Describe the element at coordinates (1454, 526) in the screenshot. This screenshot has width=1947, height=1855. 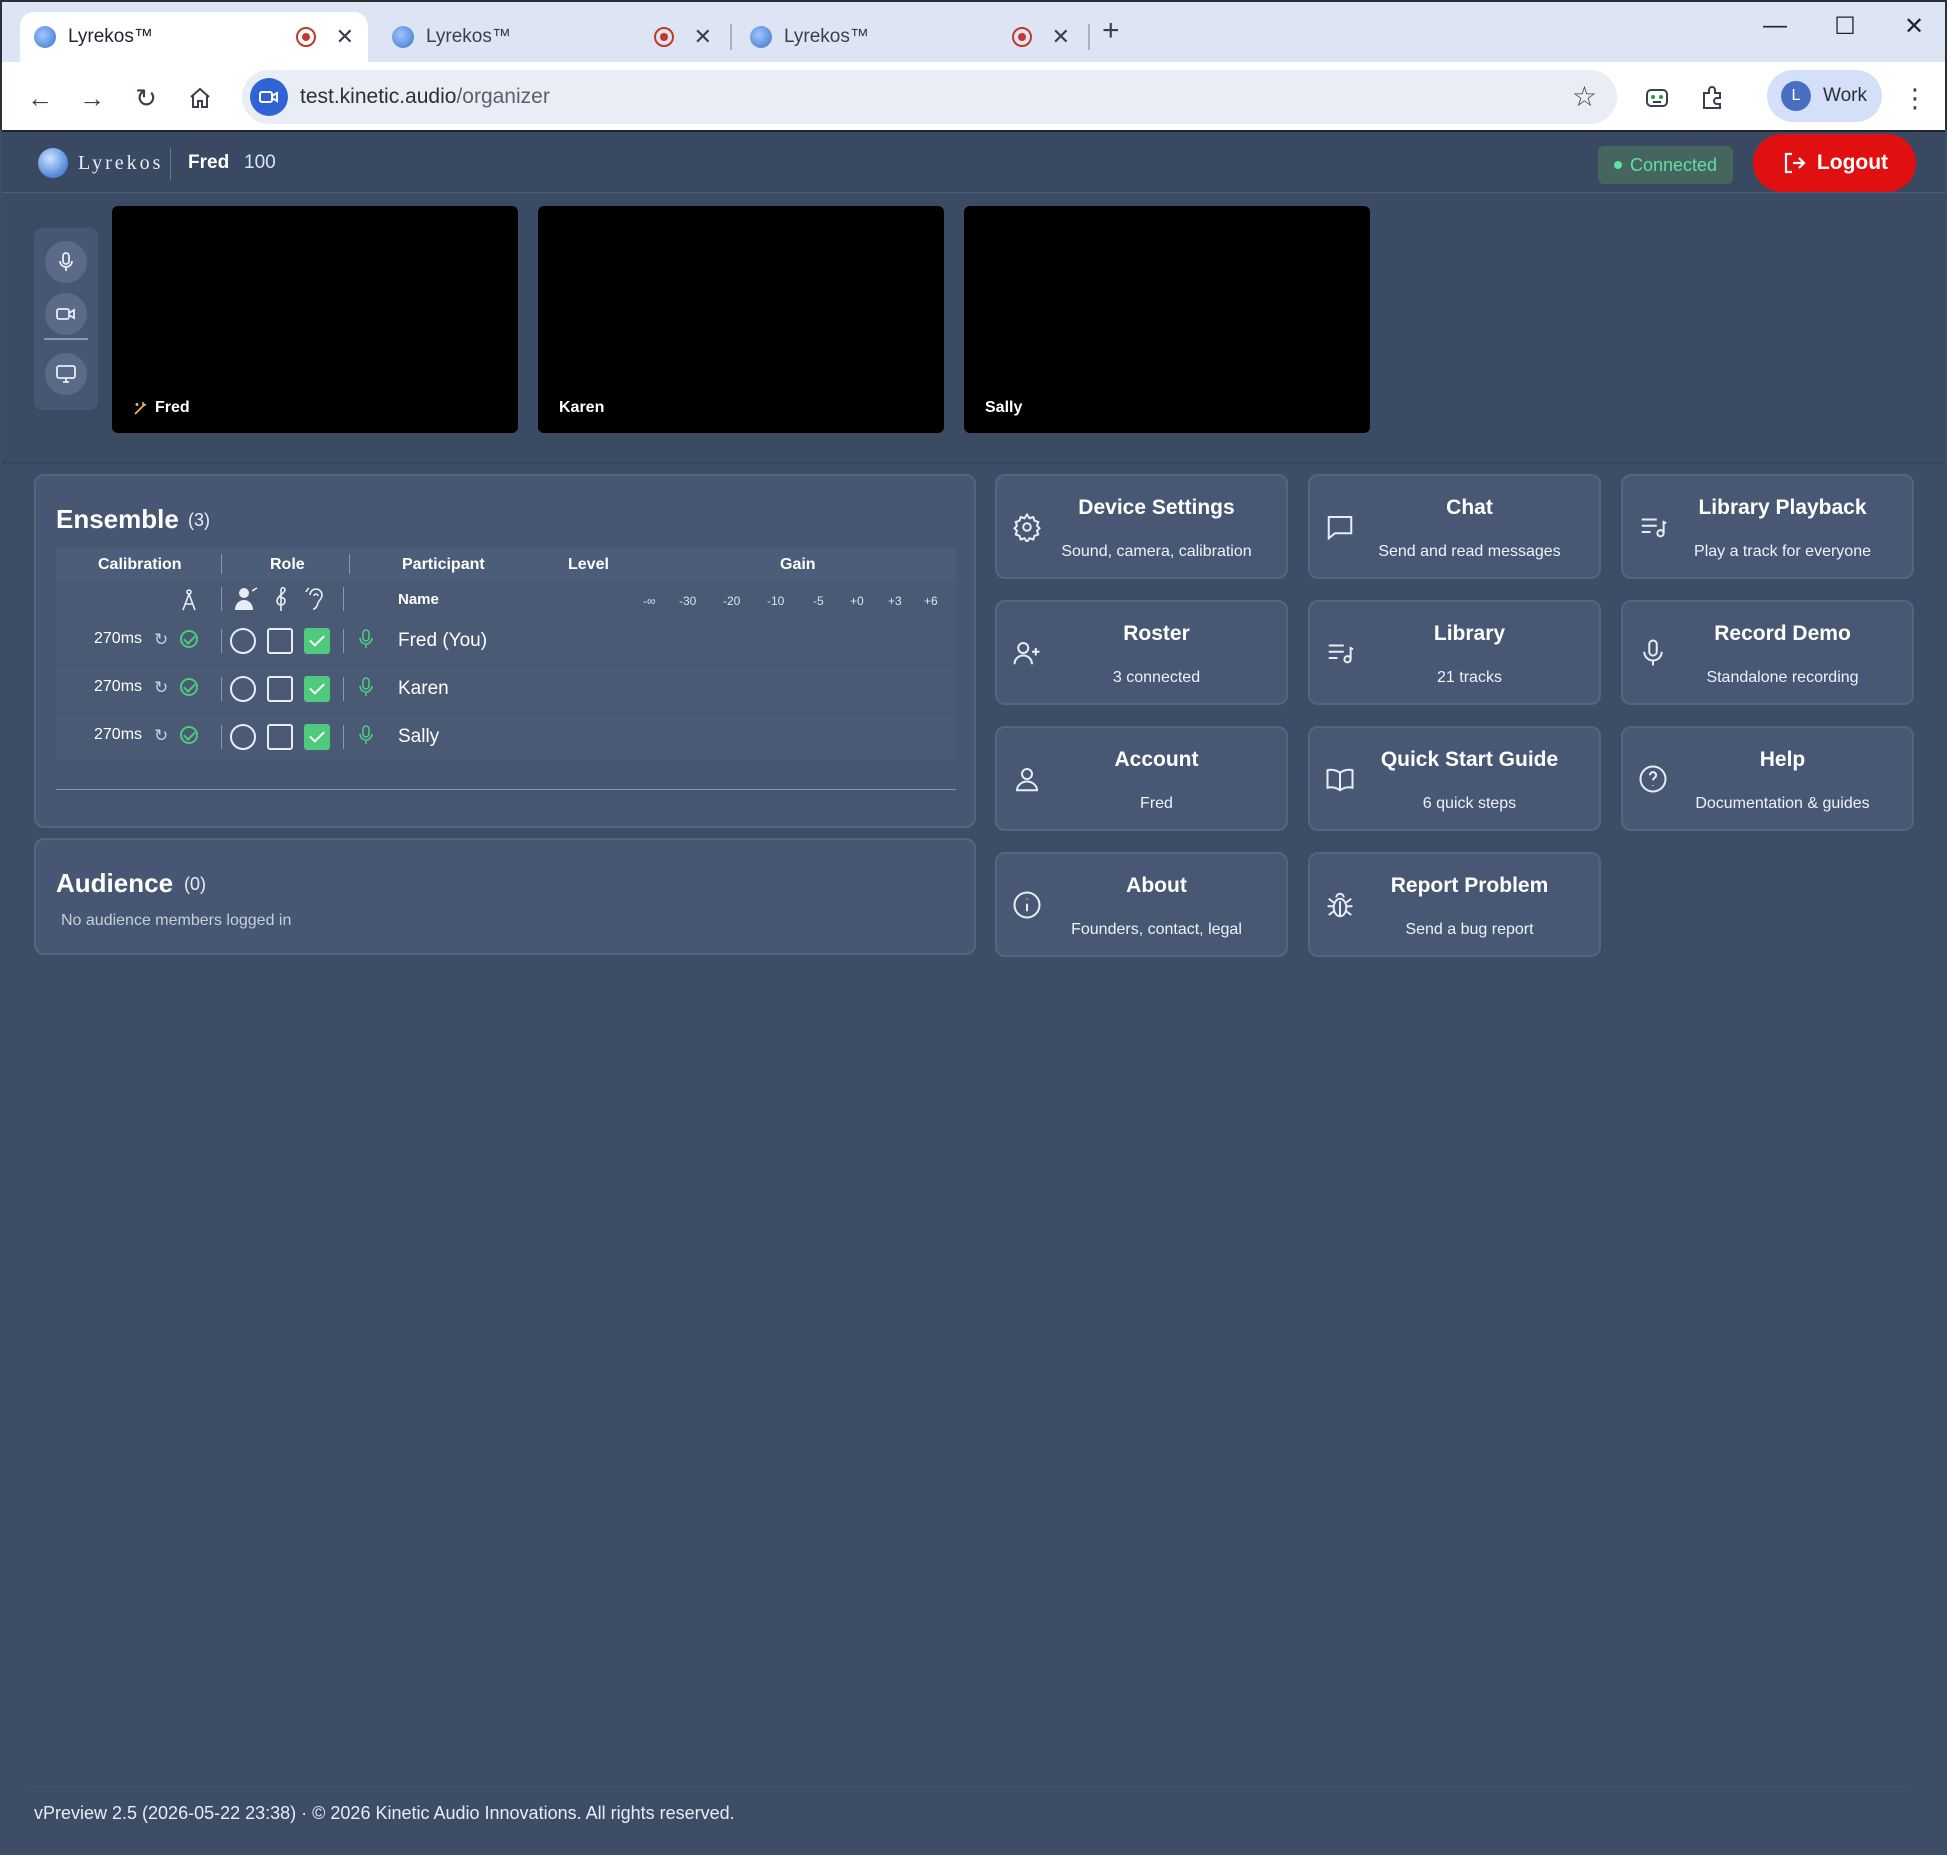
I see `chat-card: Chat Send and read messages` at that location.